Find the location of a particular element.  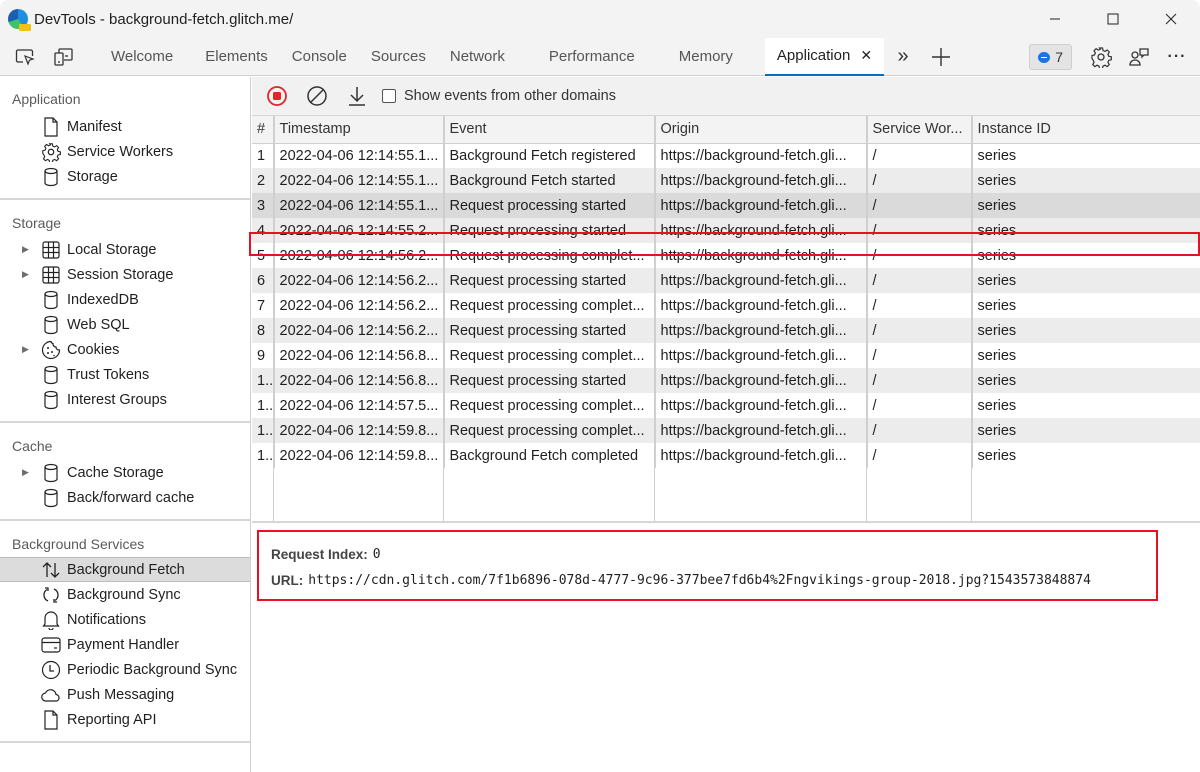

show-other-domains-checkbox is located at coordinates (389, 96).